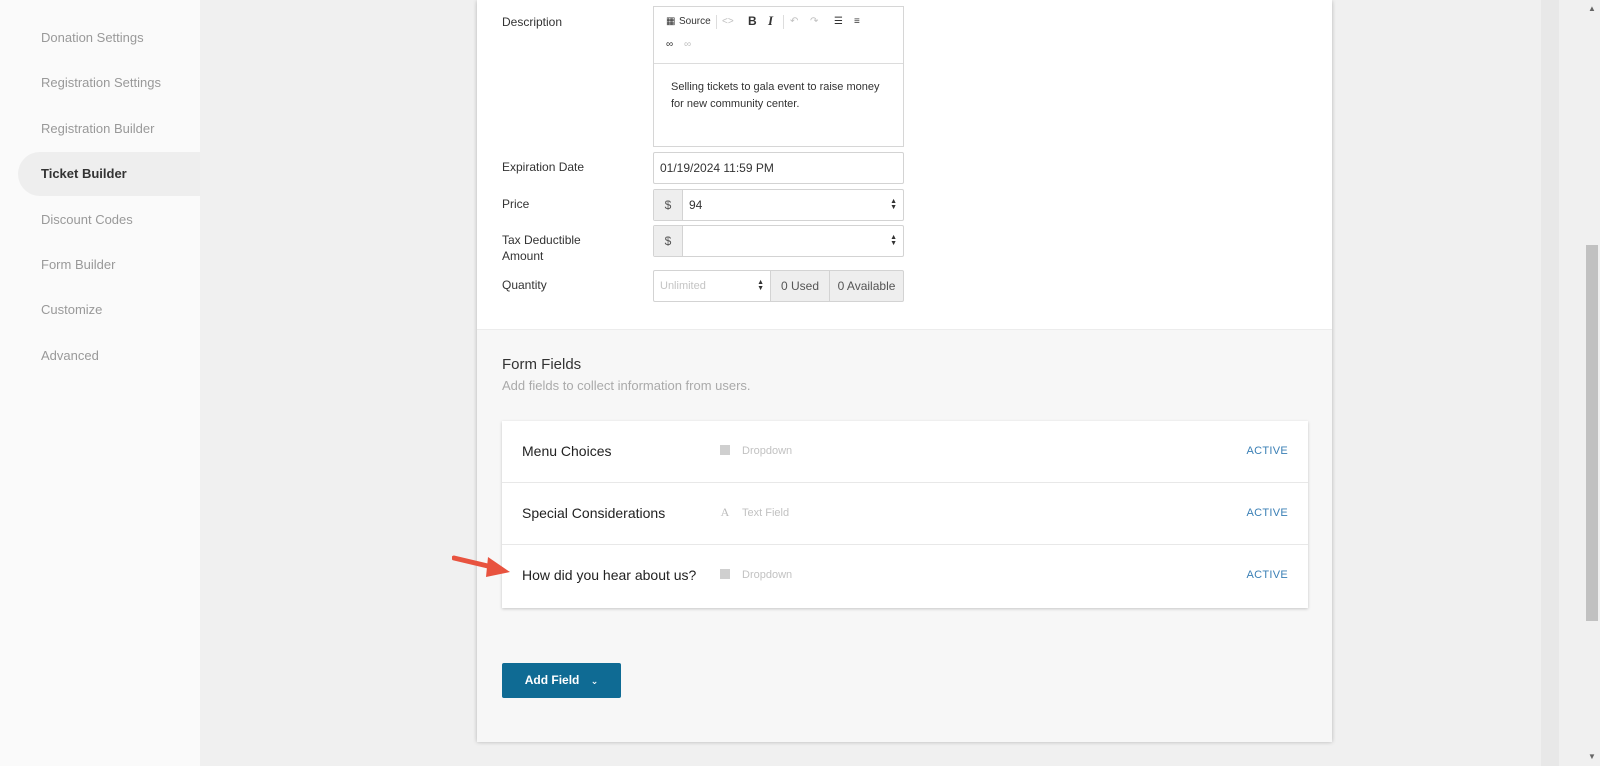  What do you see at coordinates (516, 204) in the screenshot?
I see `price-label: Price` at bounding box center [516, 204].